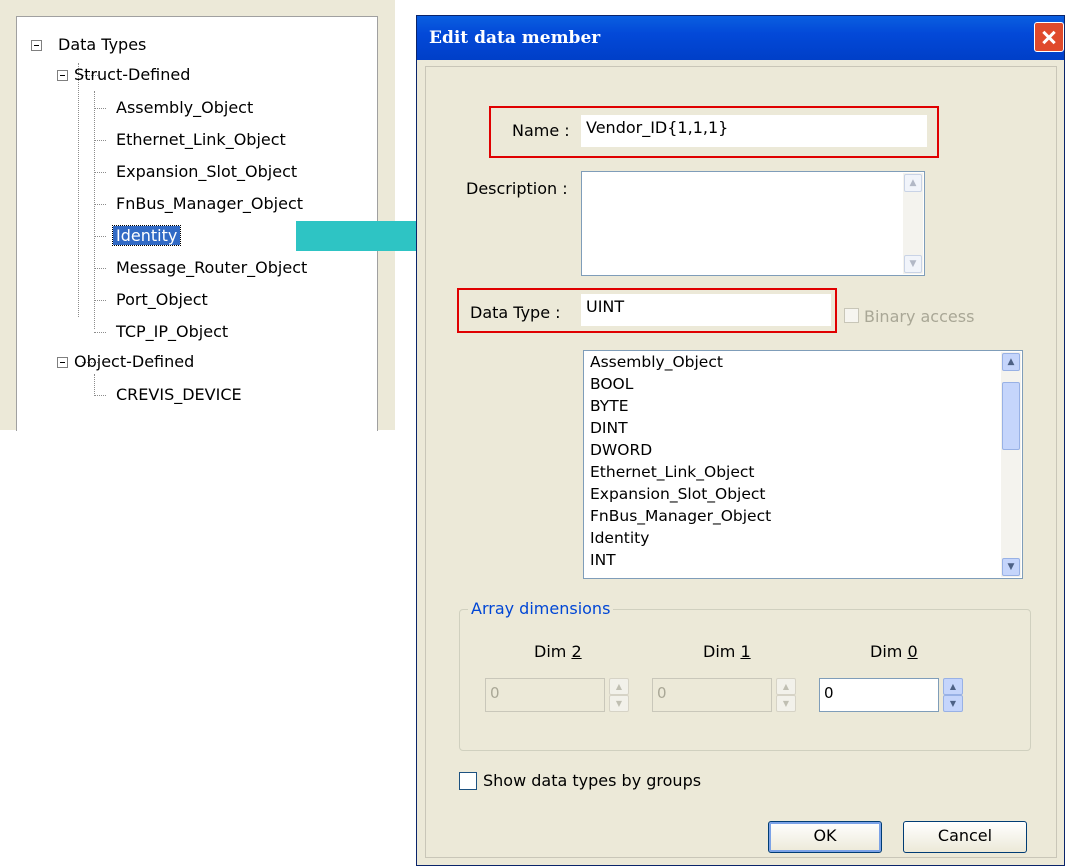  I want to click on list-item: DWORD, so click(803, 450).